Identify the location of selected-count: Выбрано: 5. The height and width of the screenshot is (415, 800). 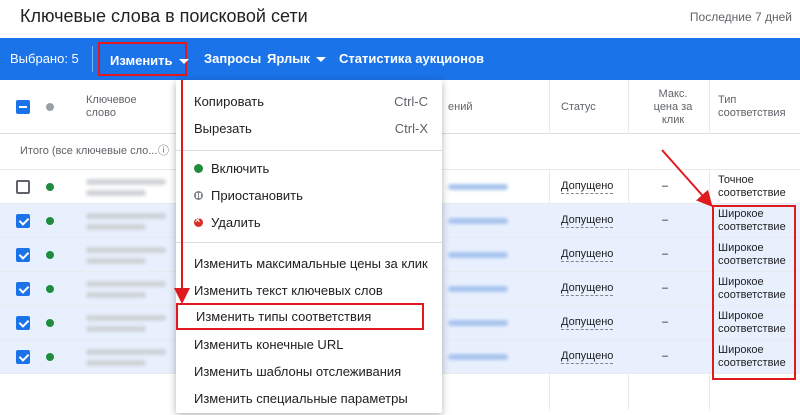
(44, 58).